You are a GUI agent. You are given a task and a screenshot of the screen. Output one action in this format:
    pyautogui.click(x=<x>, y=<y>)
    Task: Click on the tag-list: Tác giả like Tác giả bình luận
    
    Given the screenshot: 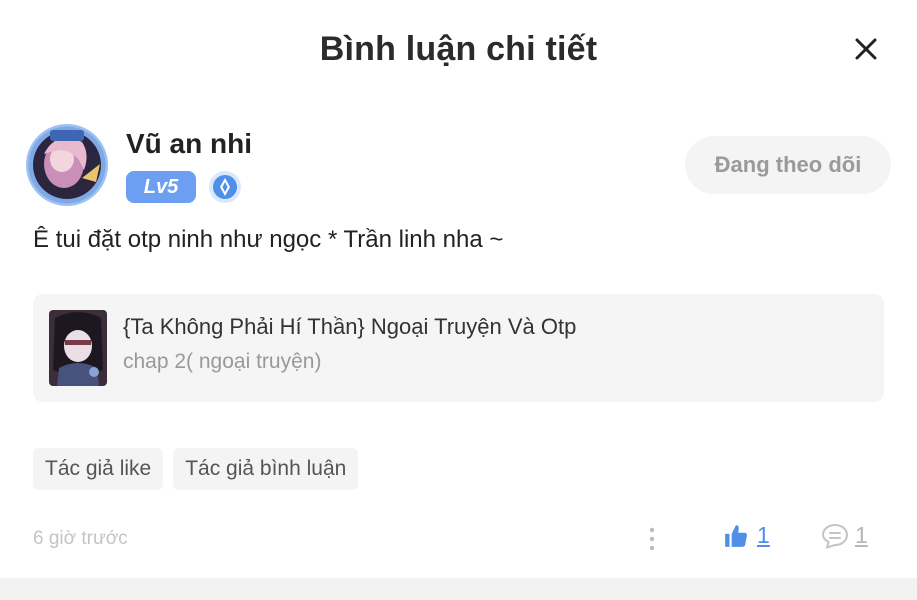 What is the action you would take?
    pyautogui.click(x=196, y=469)
    